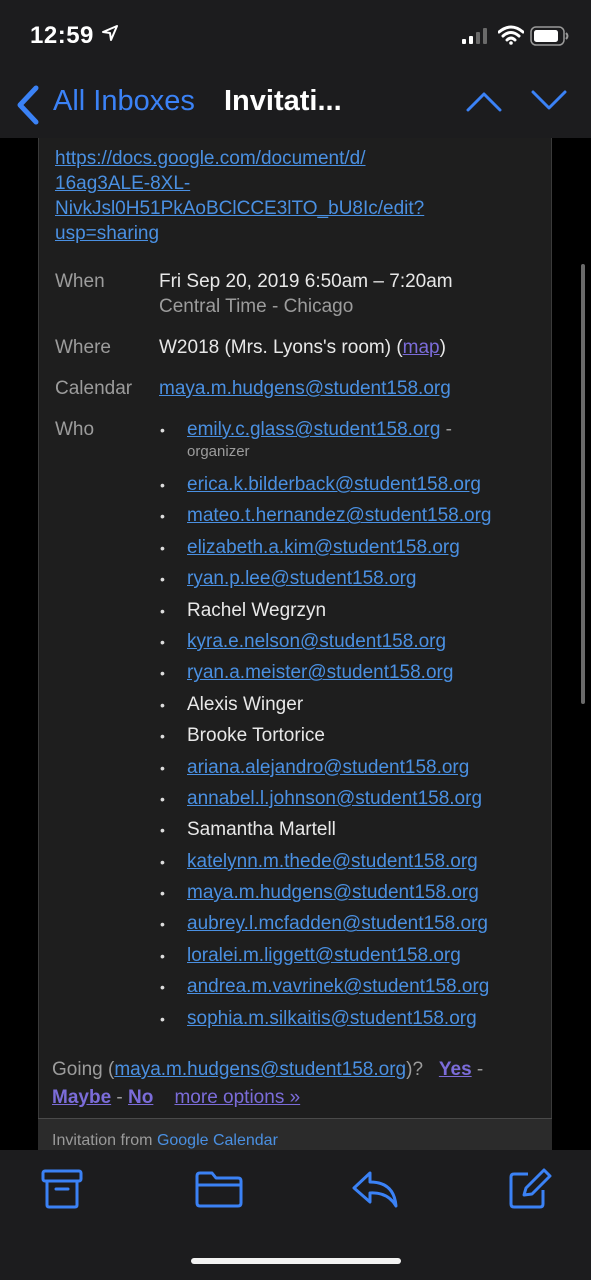  Describe the element at coordinates (323, 547) in the screenshot. I see `guest-email-link: elizabeth.a.kim@student158.org` at that location.